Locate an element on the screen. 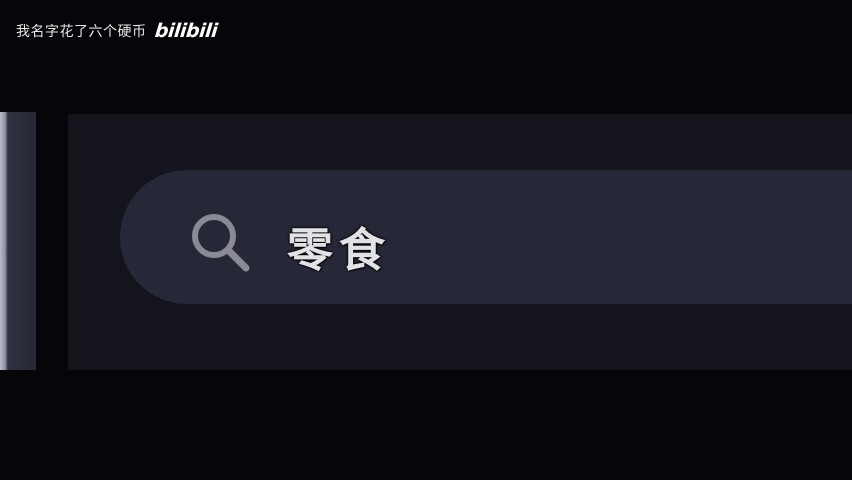 The height and width of the screenshot is (480, 852). search-query-text: 零食 is located at coordinates (339, 247).